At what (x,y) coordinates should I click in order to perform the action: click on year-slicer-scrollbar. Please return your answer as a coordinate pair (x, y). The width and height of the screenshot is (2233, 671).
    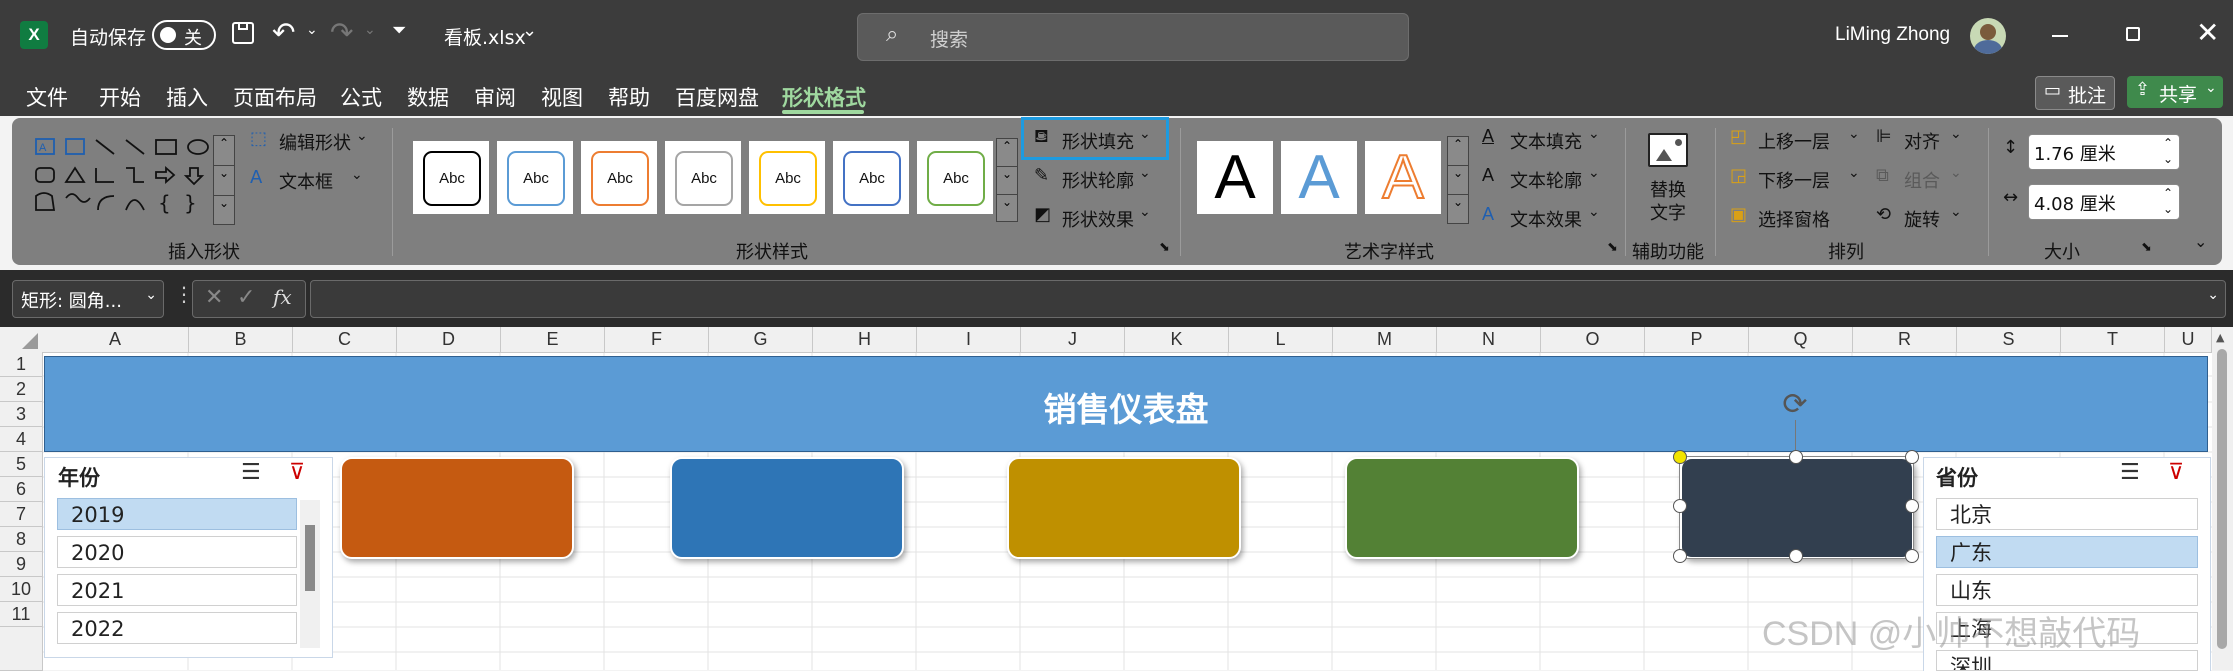
    Looking at the image, I should click on (310, 574).